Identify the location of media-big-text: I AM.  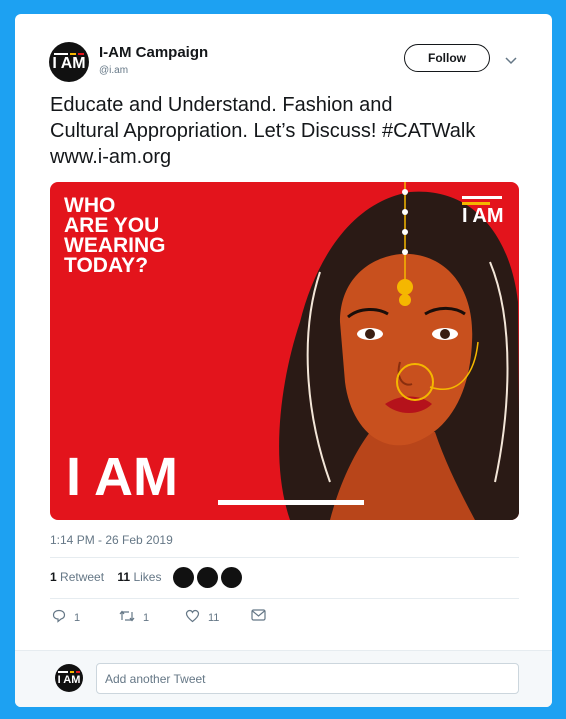
(122, 477).